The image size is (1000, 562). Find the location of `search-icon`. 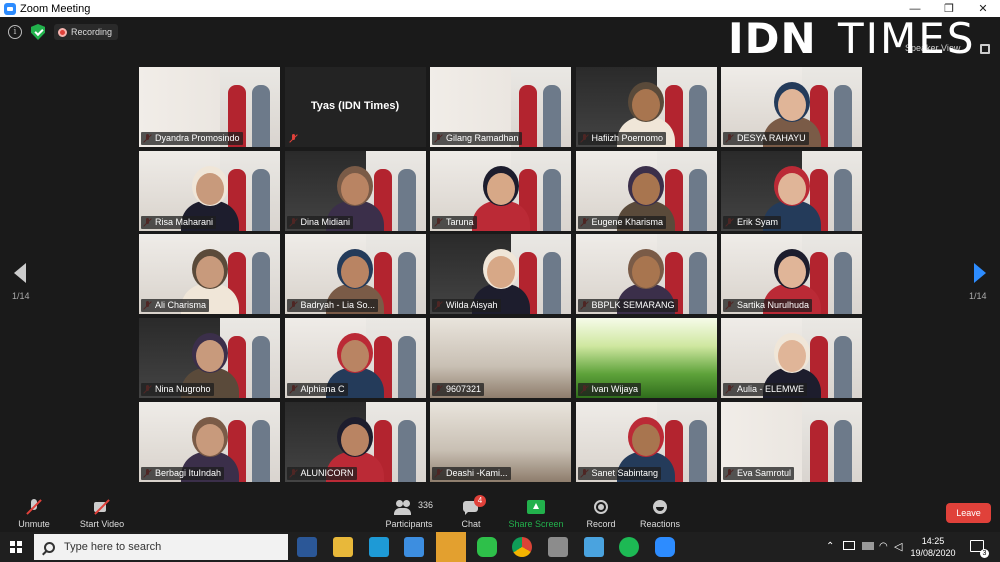

search-icon is located at coordinates (49, 547).